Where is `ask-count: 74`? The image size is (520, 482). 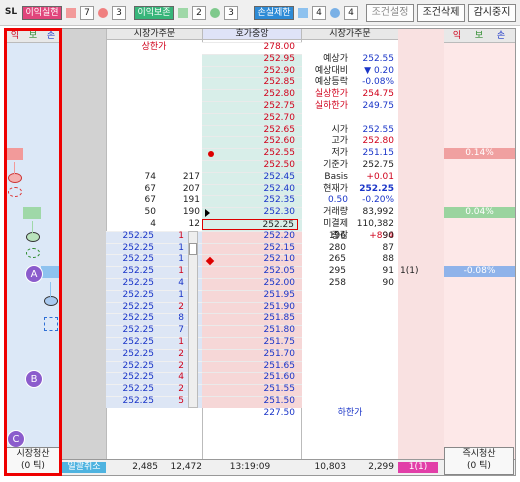
ask-count: 74 is located at coordinates (150, 176).